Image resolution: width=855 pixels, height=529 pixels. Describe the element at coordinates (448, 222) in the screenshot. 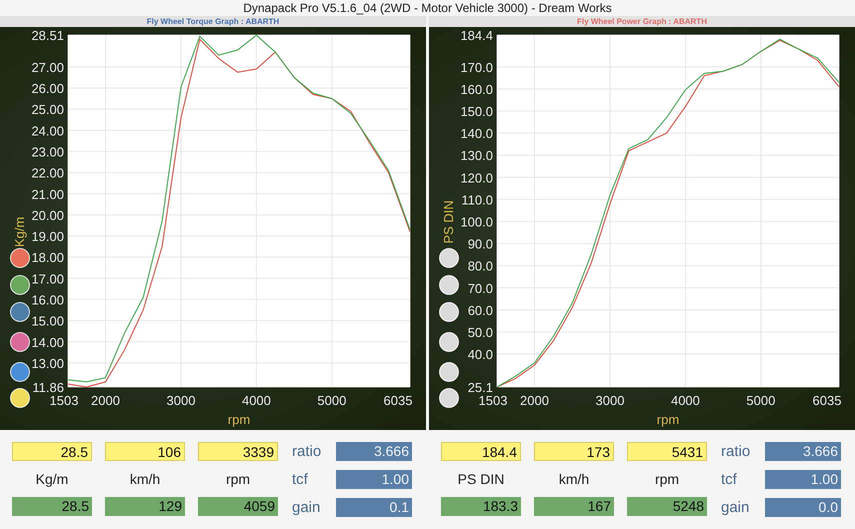

I see `y-axis-label: PS DIN` at that location.